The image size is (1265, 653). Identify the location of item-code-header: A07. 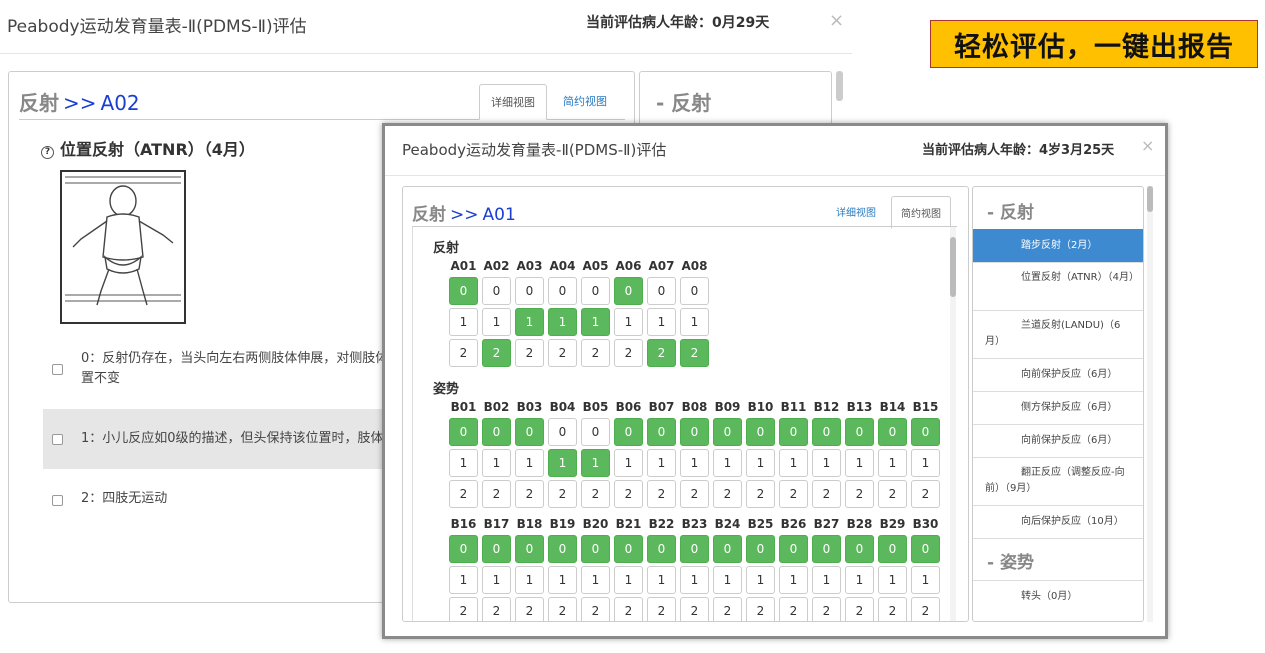
(661, 266).